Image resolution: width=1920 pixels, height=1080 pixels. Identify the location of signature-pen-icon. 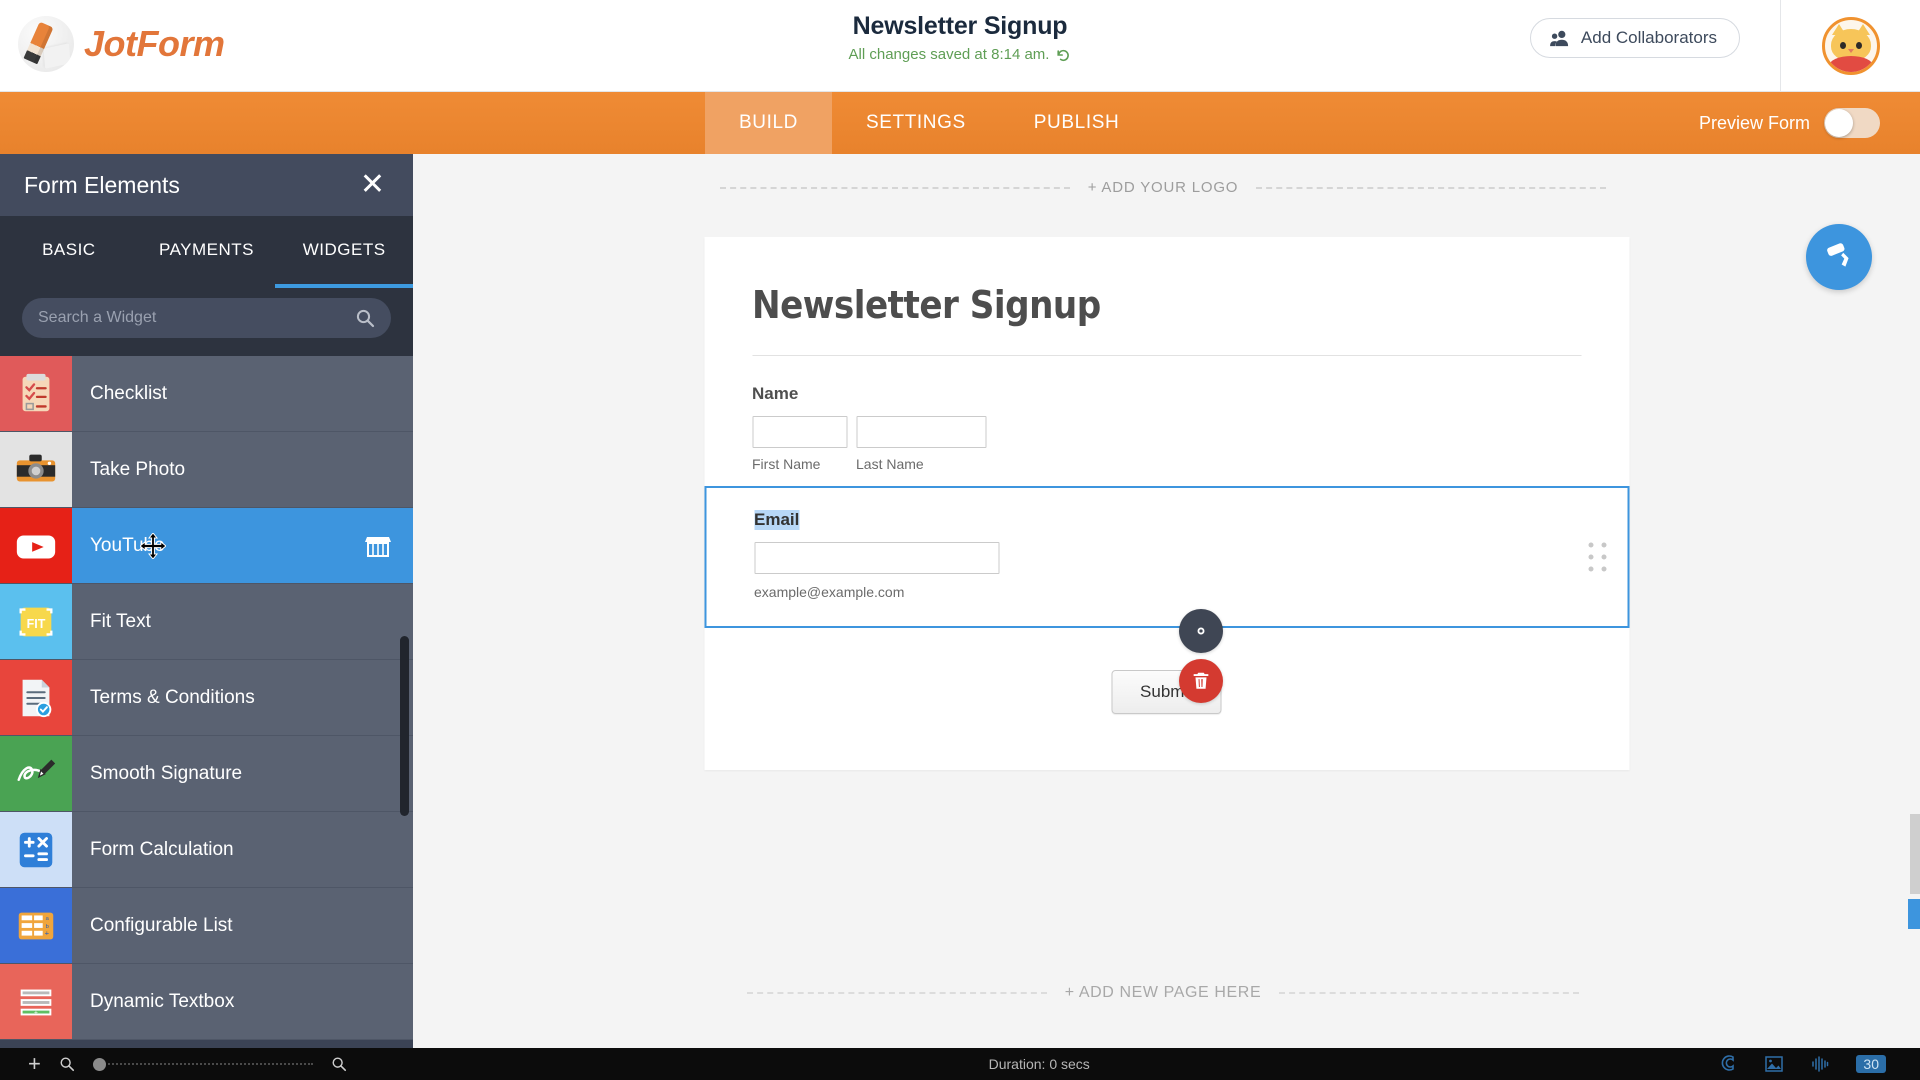
(36, 773).